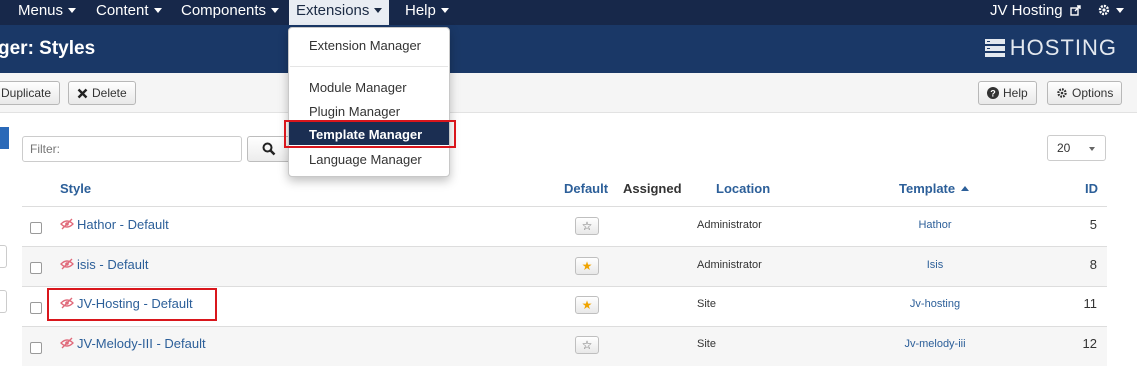 This screenshot has height=366, width=1137. Describe the element at coordinates (1090, 303) in the screenshot. I see `id-cell: 11` at that location.